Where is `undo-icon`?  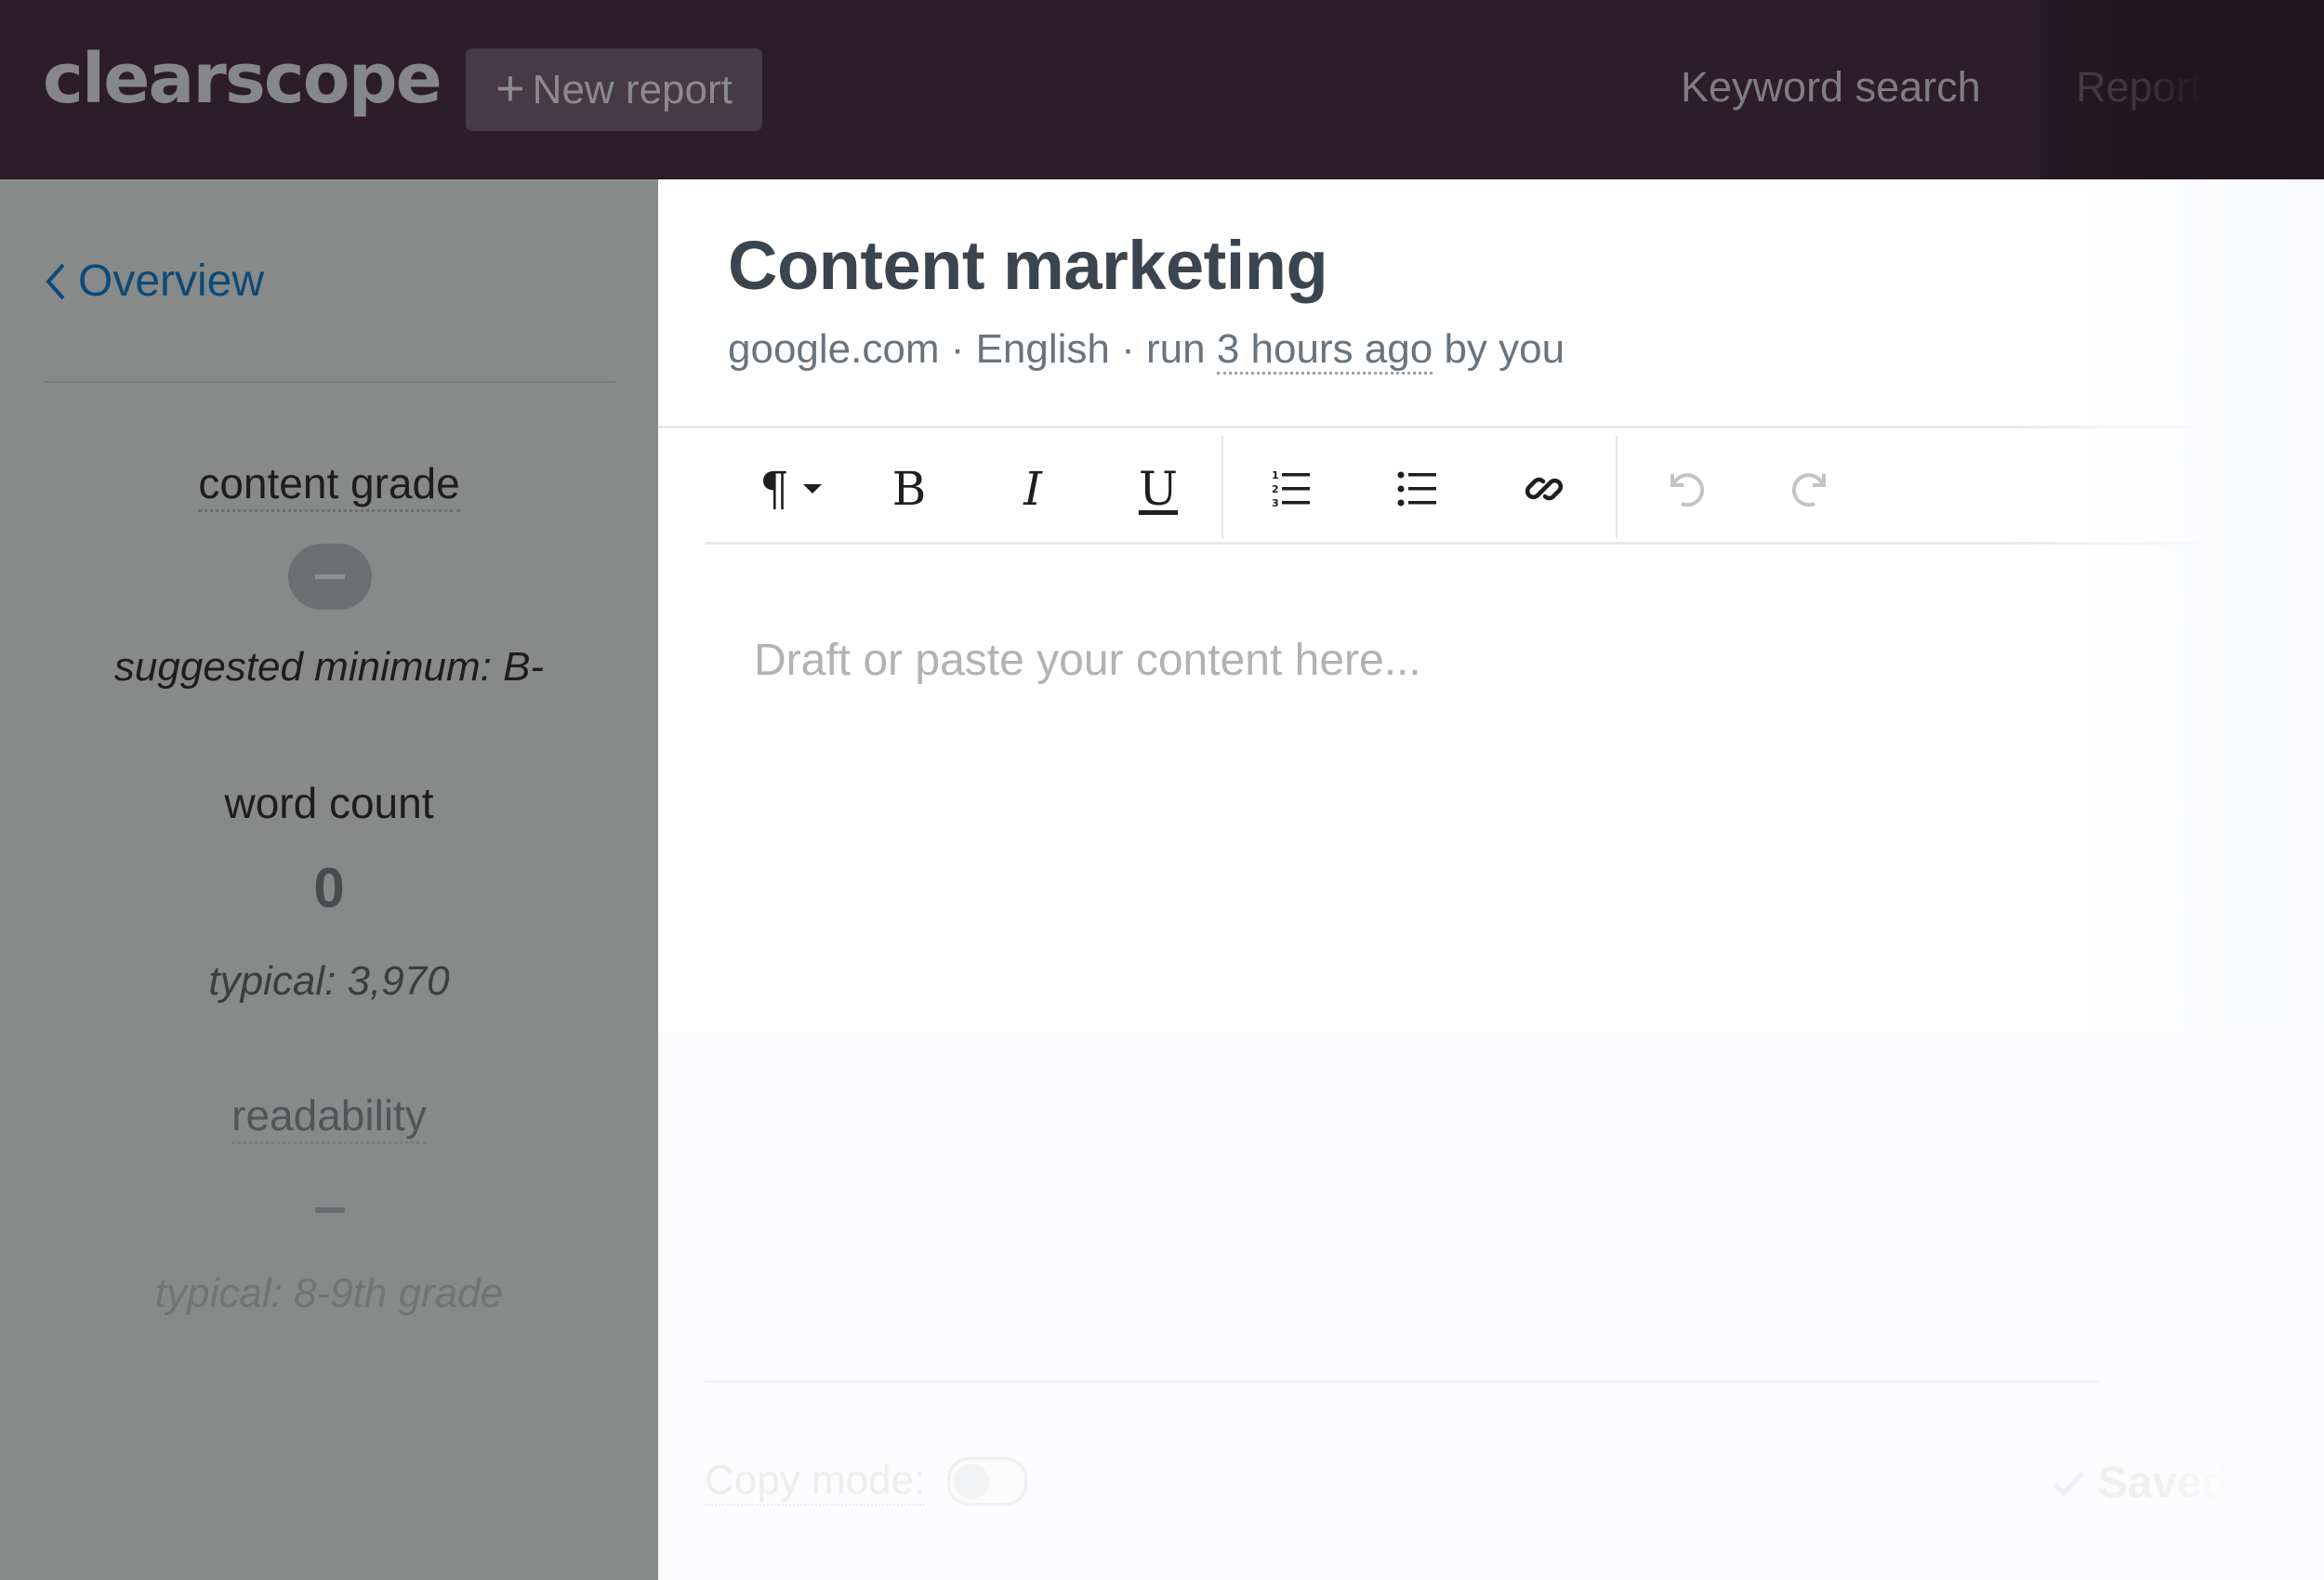
undo-icon is located at coordinates (1687, 490).